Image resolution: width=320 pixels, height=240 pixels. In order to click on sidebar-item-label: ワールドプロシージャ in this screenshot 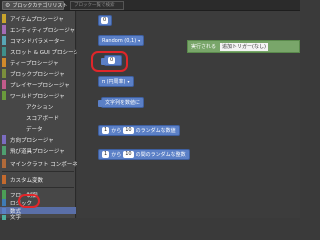, I will do `click(37, 96)`.